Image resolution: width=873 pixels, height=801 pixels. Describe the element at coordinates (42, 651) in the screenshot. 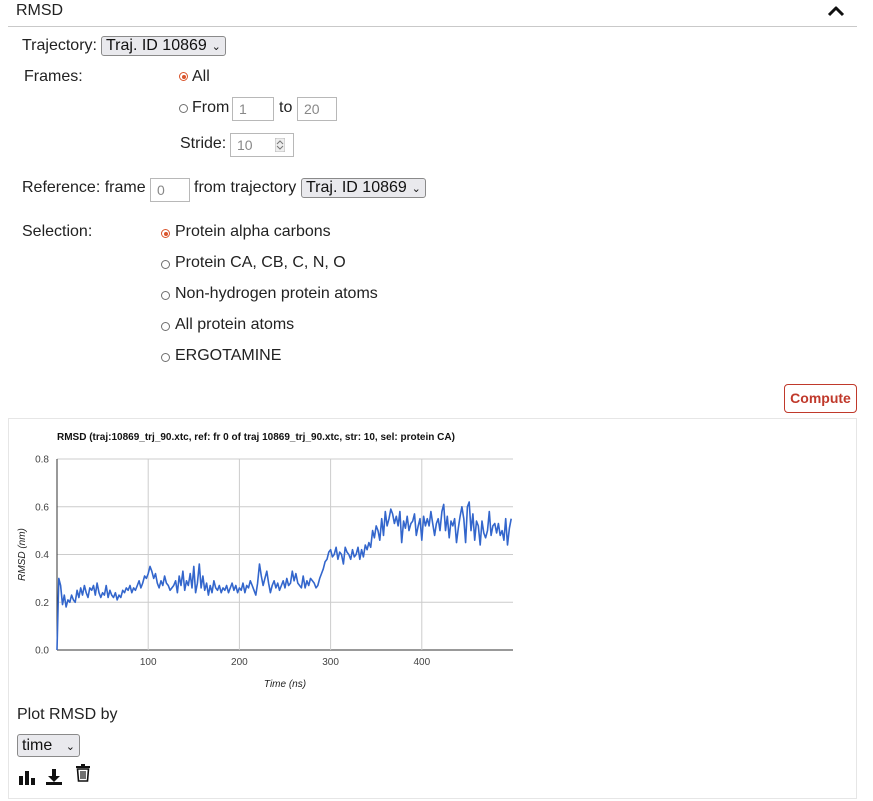

I see `y-tick-label: 0.0` at that location.